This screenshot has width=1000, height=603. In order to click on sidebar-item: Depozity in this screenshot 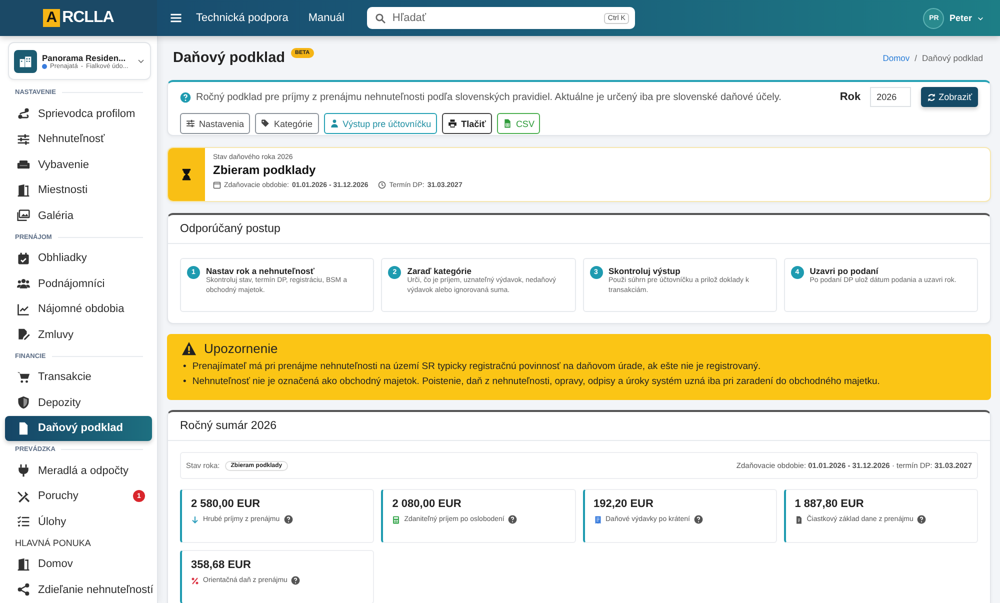, I will do `click(78, 403)`.